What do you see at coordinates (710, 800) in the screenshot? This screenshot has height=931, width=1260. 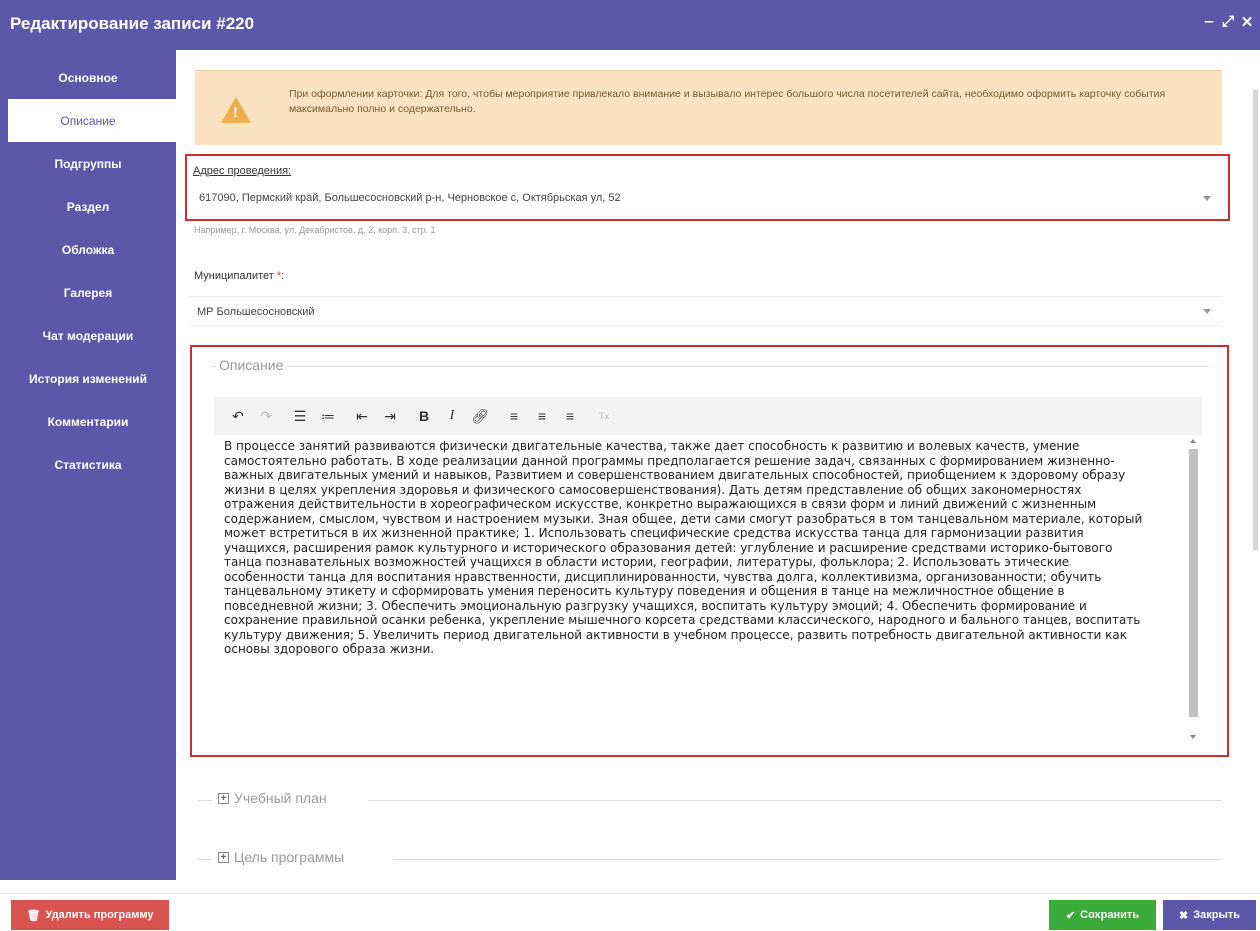 I see `study-plan-section: + Учебный план` at bounding box center [710, 800].